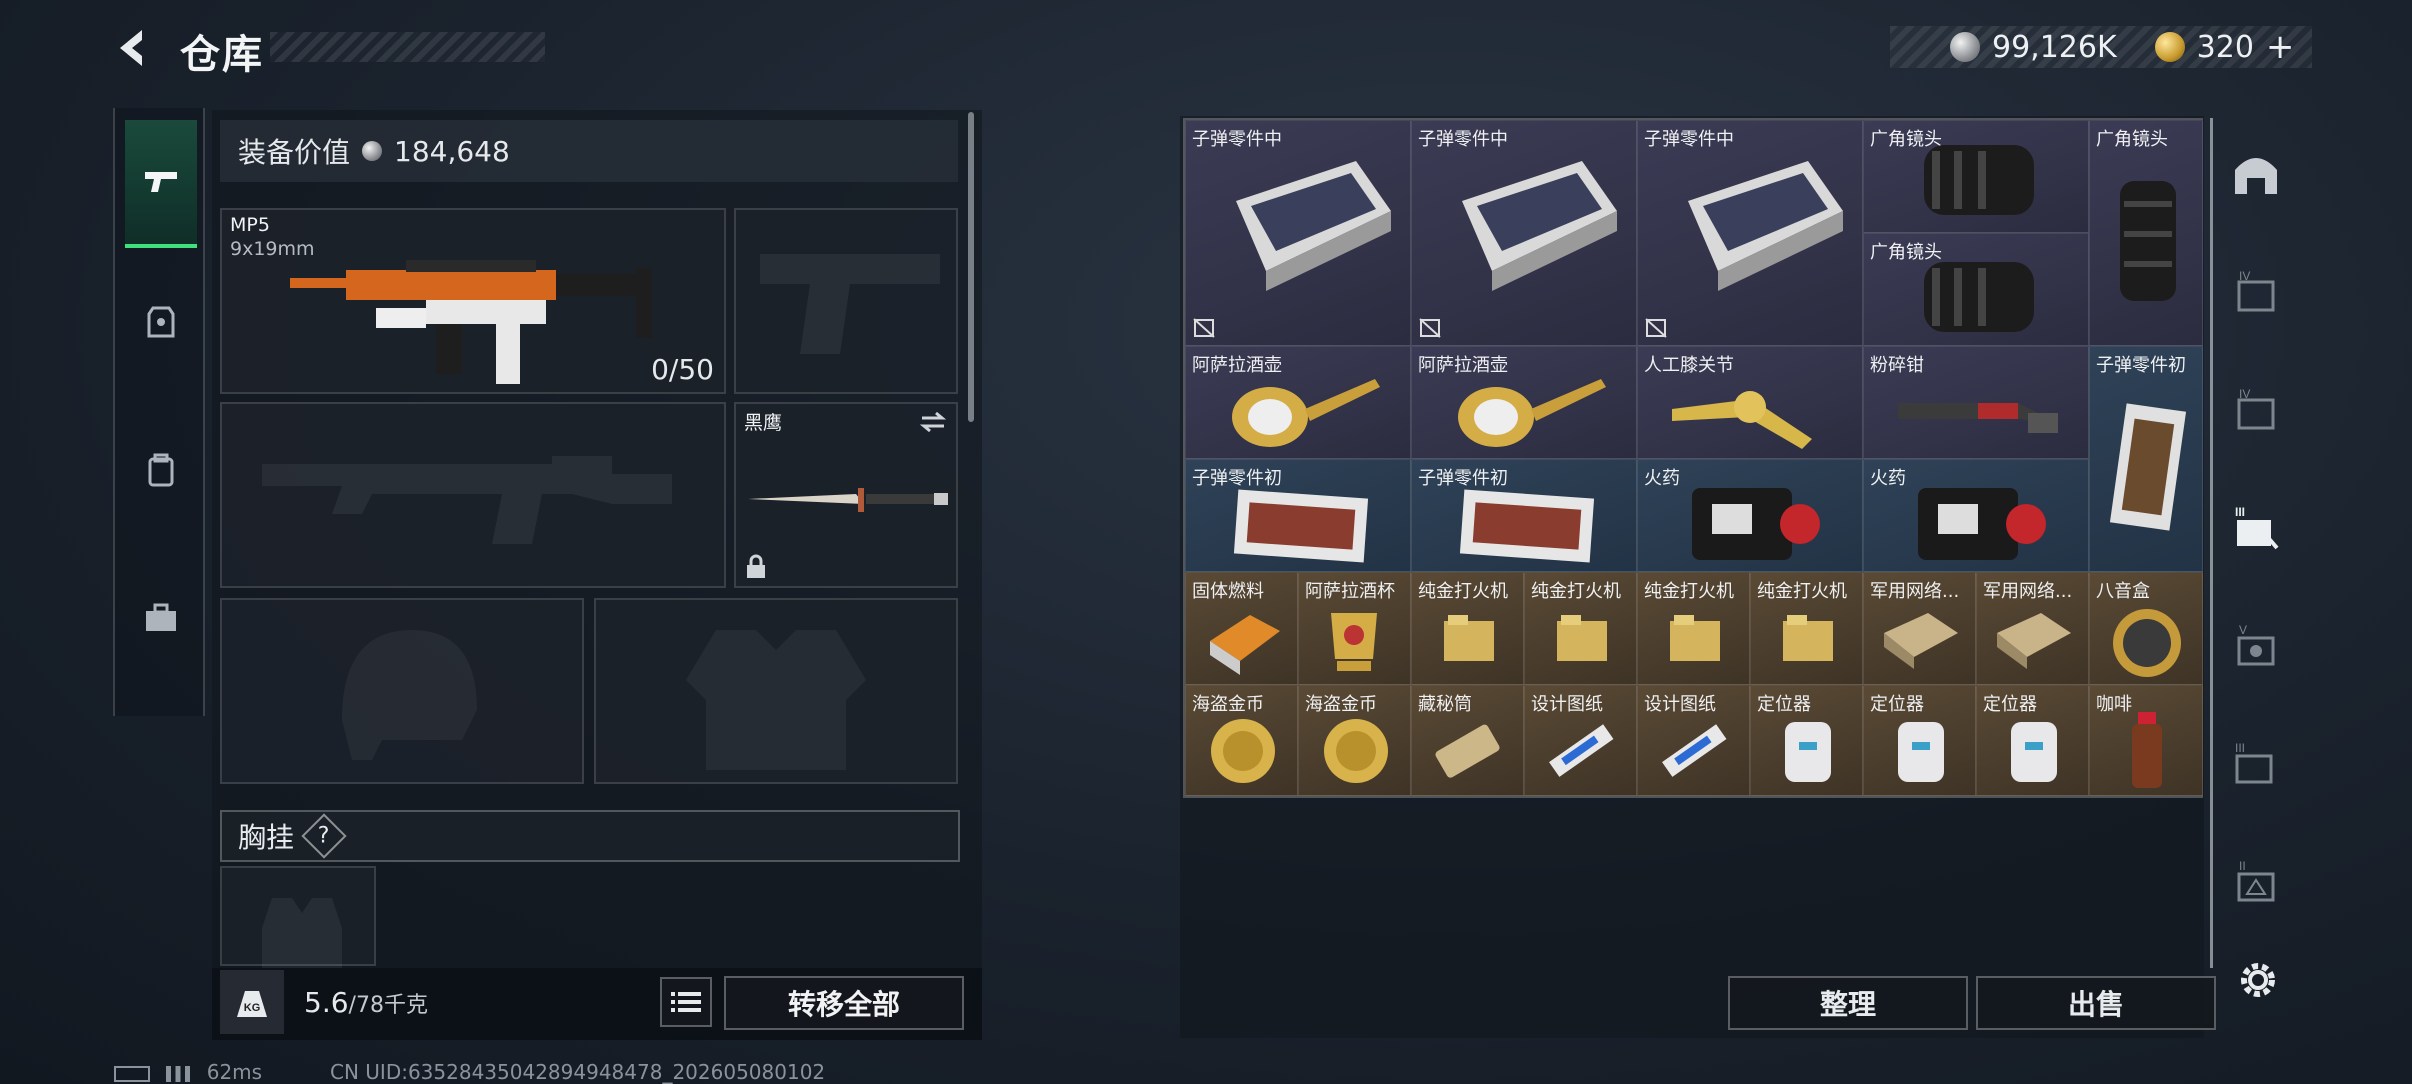 The width and height of the screenshot is (2412, 1084). What do you see at coordinates (2225, 47) in the screenshot?
I see `gold-currency-value: 320` at bounding box center [2225, 47].